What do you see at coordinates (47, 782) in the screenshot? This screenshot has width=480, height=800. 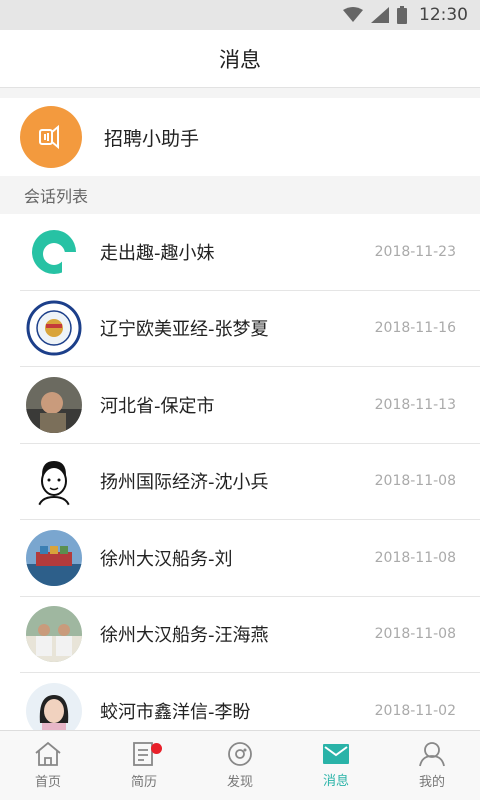 I see `tab-label: 首页` at bounding box center [47, 782].